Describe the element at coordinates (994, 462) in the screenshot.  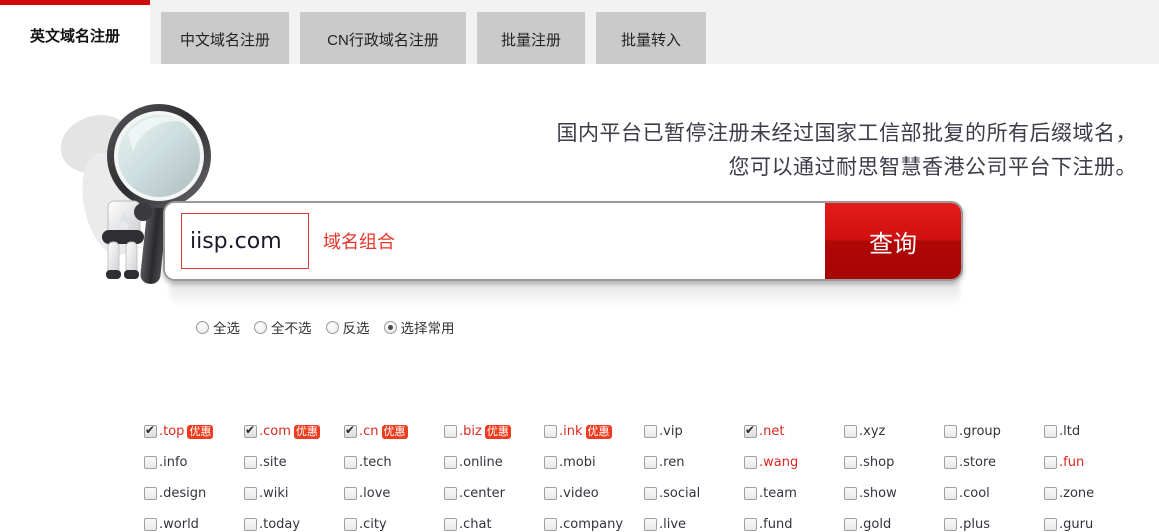
I see `tld-option: .store` at that location.